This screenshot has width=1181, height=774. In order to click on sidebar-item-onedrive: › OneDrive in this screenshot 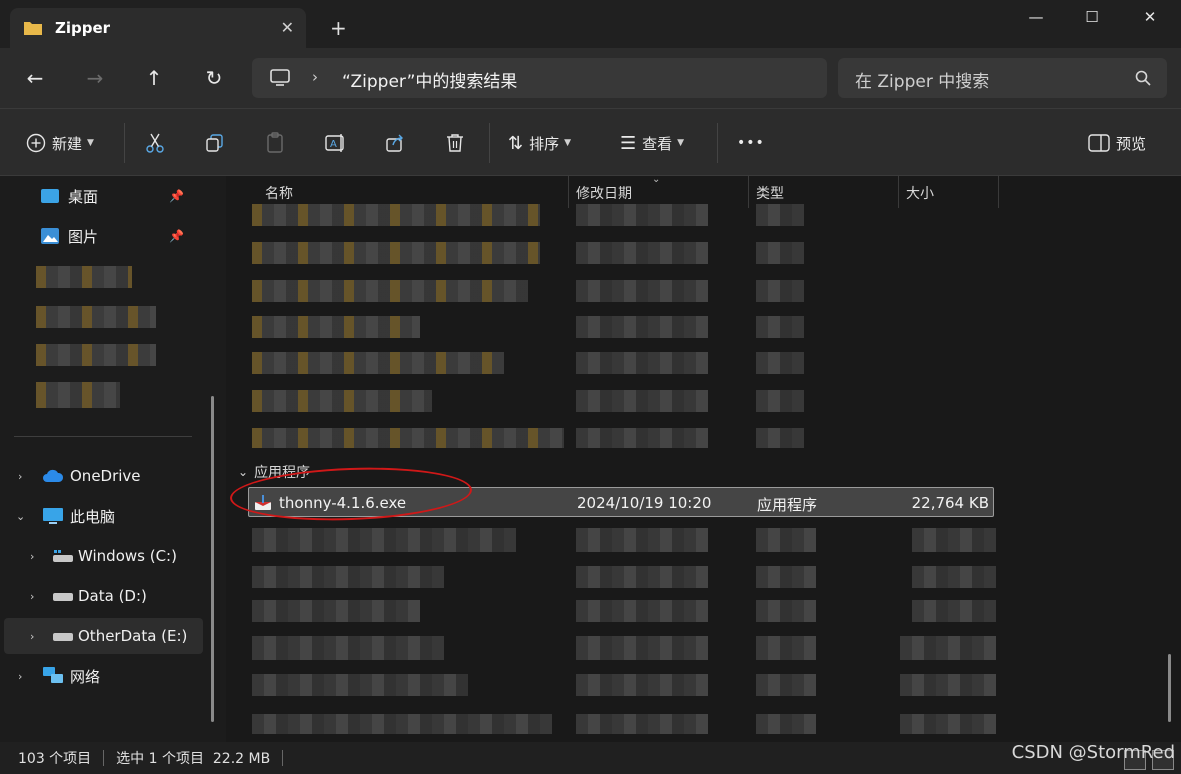, I will do `click(104, 476)`.